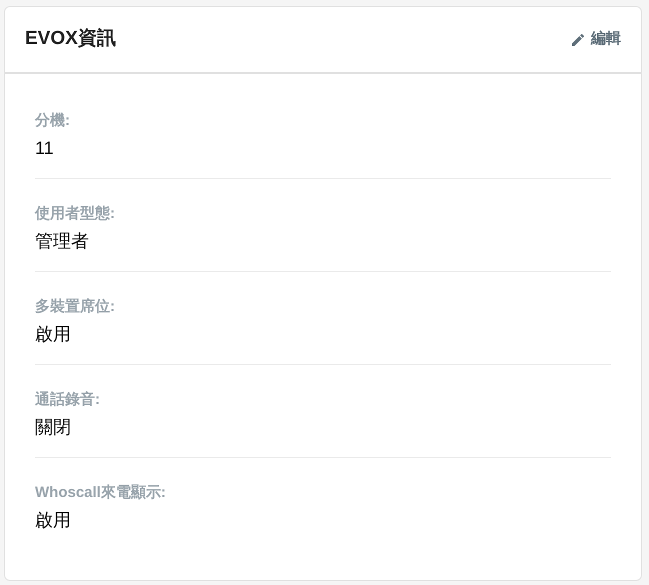  I want to click on pencil-icon, so click(578, 40).